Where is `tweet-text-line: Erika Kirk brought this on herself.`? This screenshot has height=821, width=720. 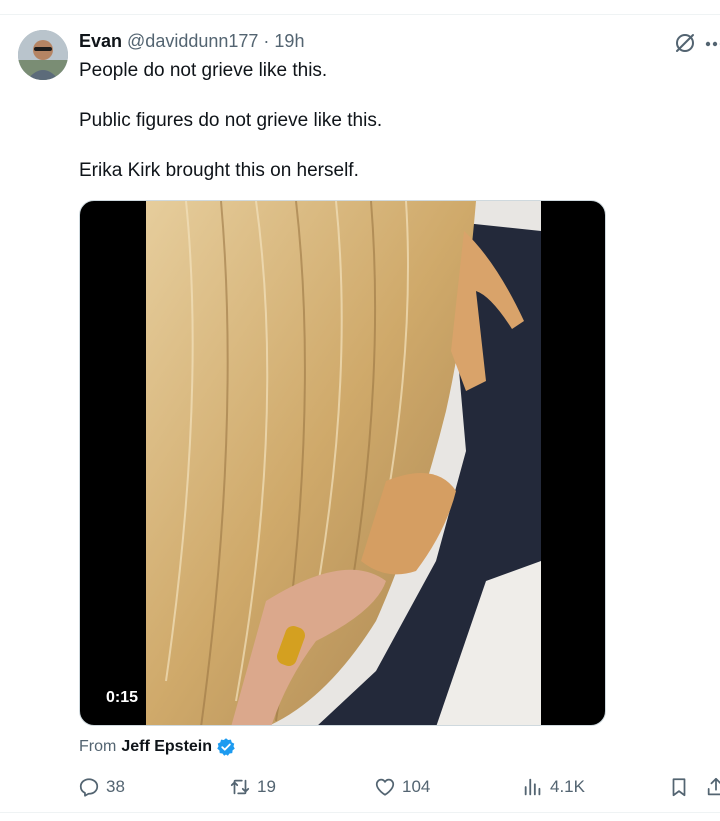 tweet-text-line: Erika Kirk brought this on herself. is located at coordinates (219, 170).